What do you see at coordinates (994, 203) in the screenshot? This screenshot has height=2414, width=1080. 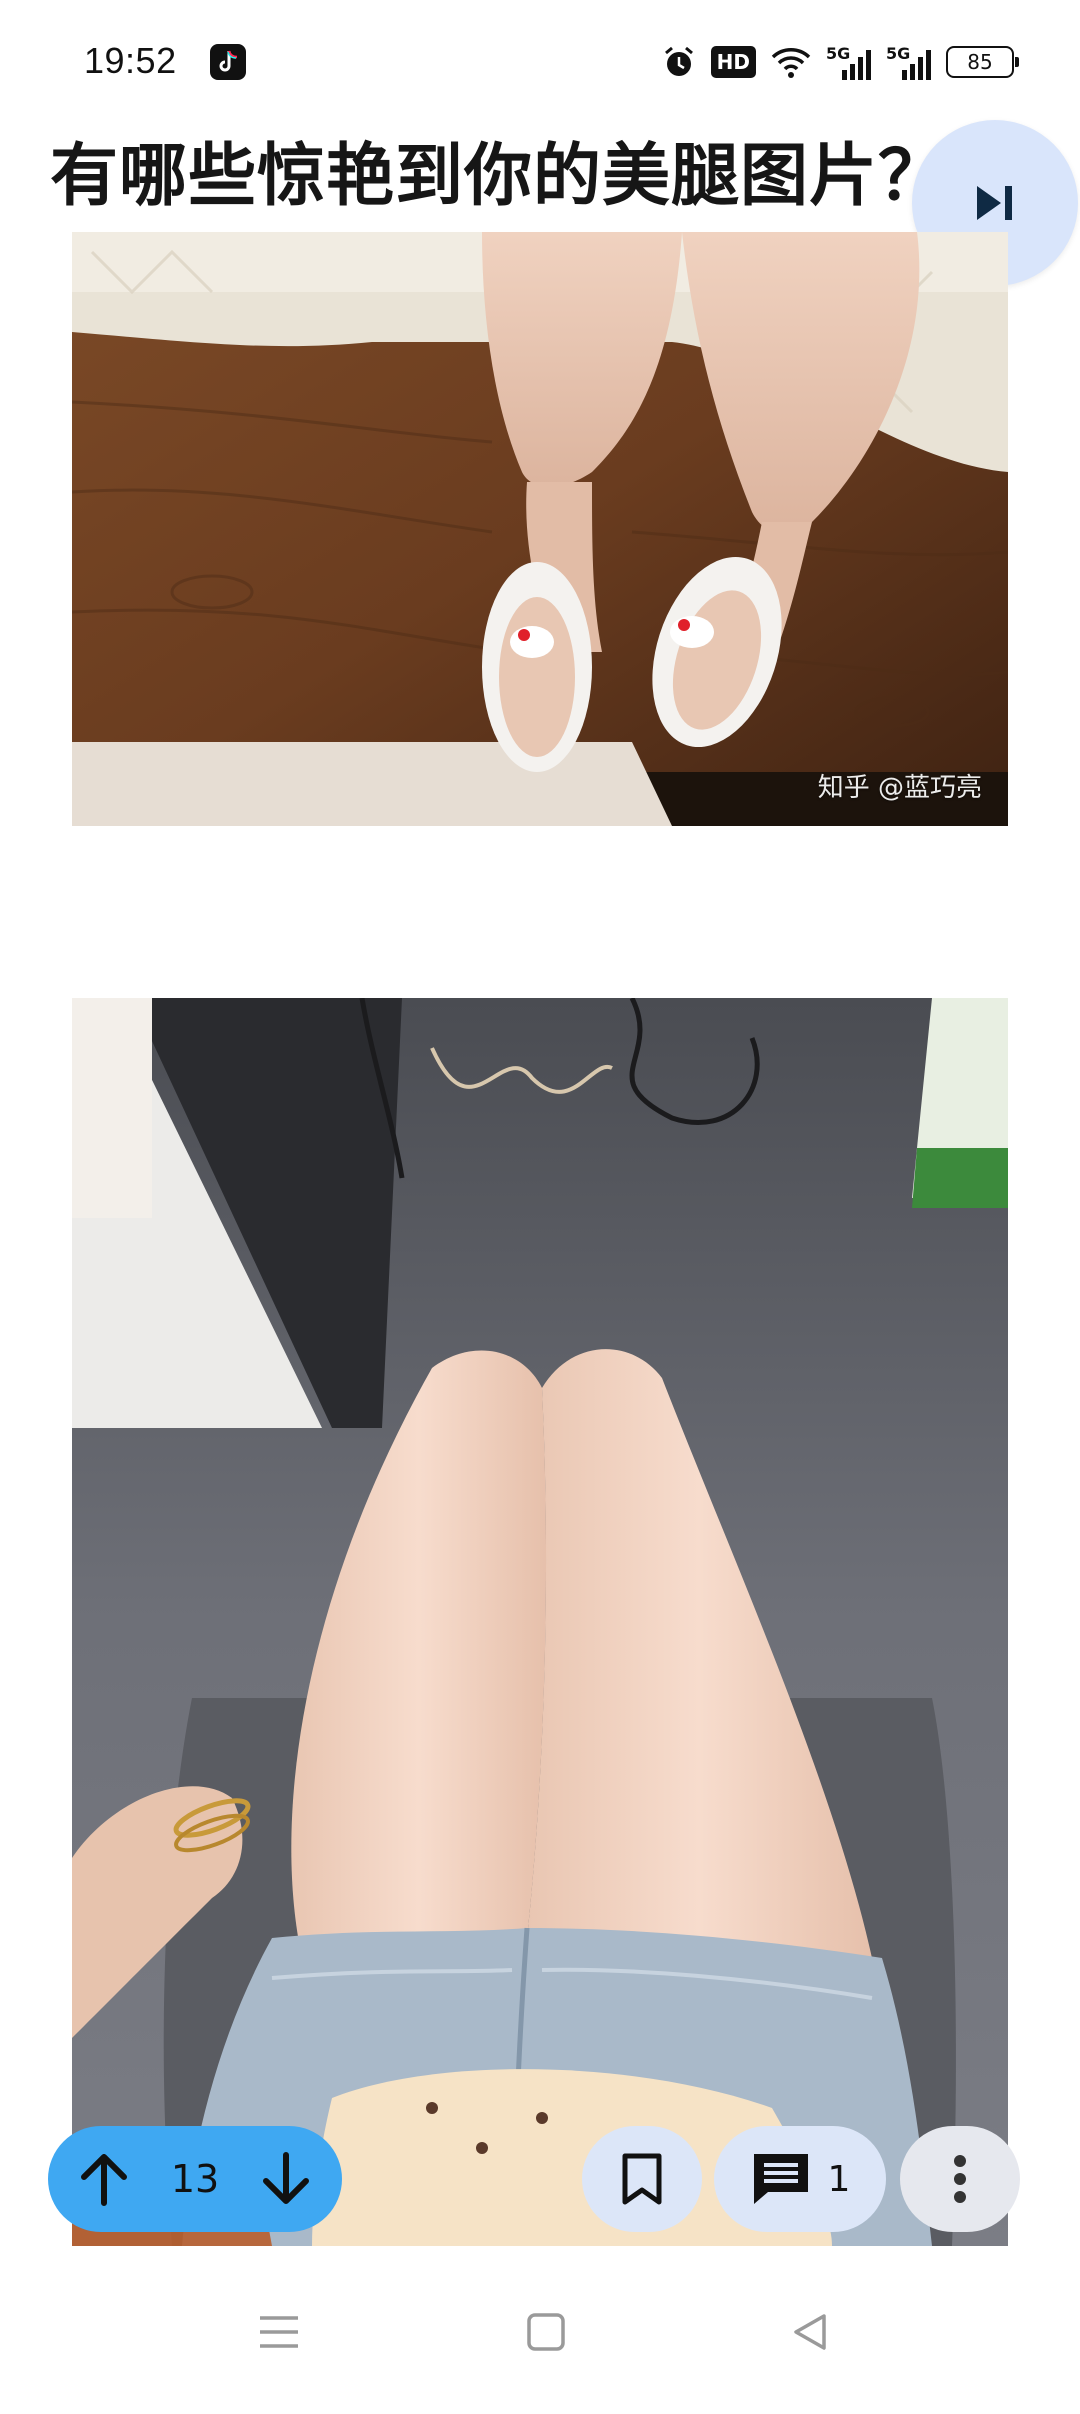 I see `skip-next-icon` at bounding box center [994, 203].